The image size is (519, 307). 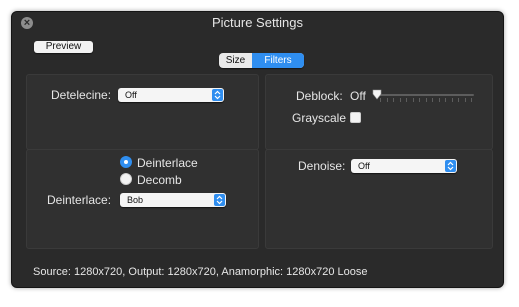 I want to click on tab-segmented-control: Size Filters, so click(x=261, y=60).